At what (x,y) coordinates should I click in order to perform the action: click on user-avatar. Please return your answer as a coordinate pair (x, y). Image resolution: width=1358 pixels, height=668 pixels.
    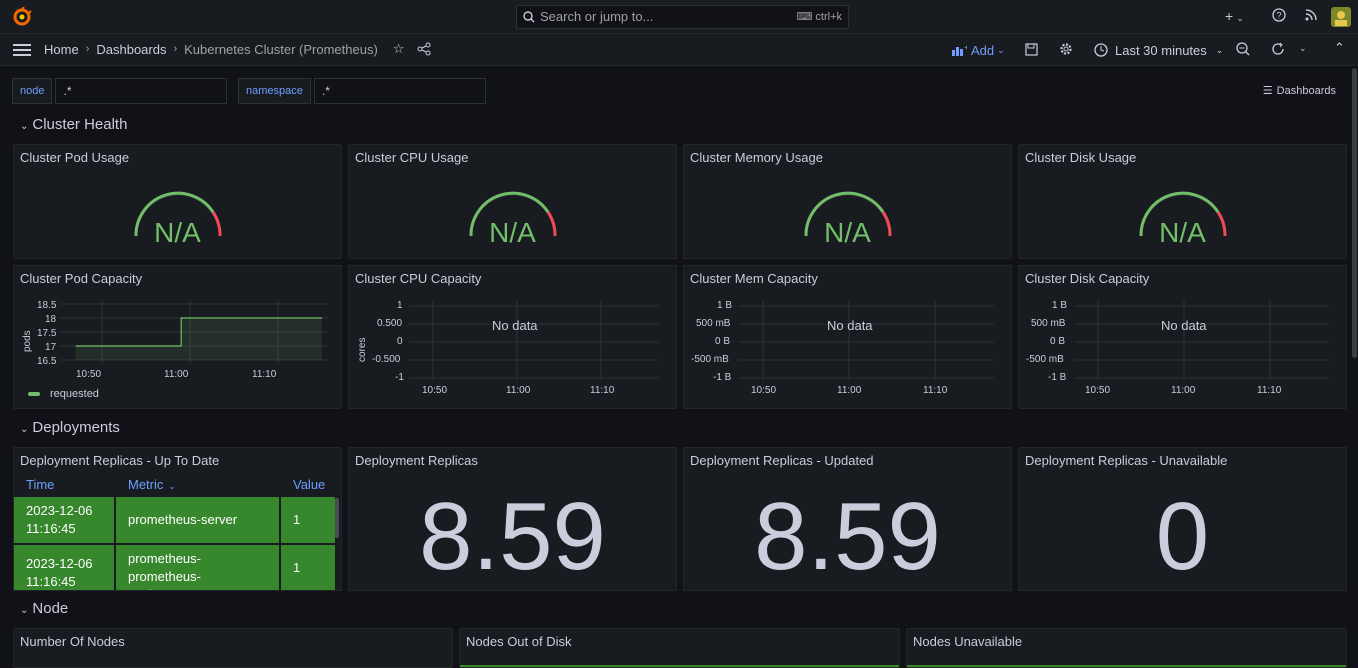
    Looking at the image, I should click on (1341, 17).